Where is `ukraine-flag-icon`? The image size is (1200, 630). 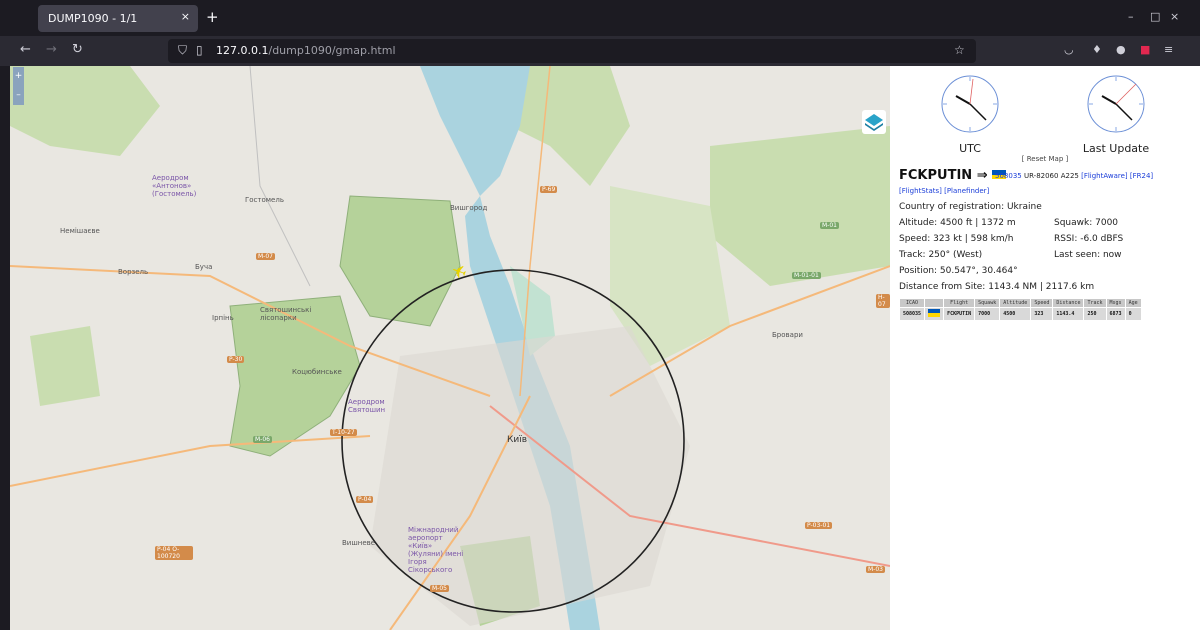
ukraine-flag-icon is located at coordinates (934, 313).